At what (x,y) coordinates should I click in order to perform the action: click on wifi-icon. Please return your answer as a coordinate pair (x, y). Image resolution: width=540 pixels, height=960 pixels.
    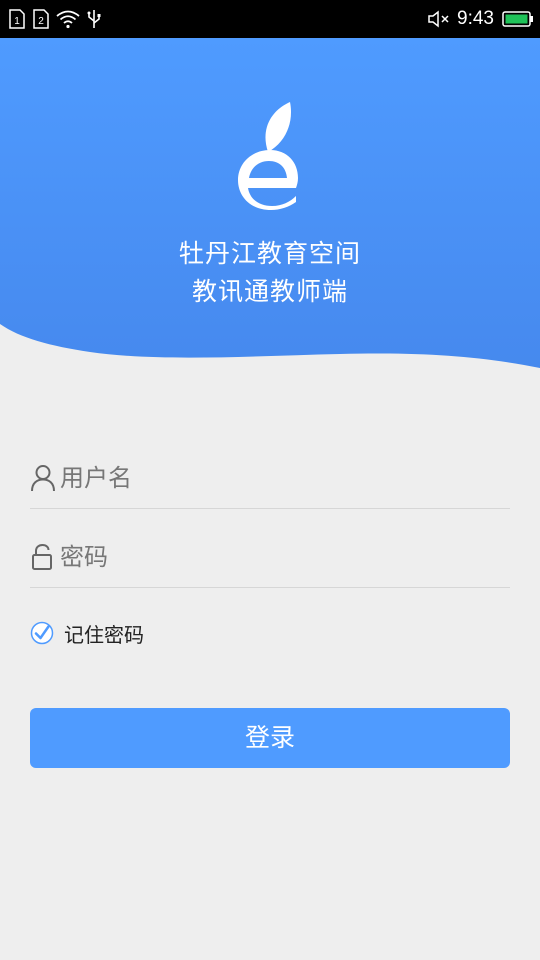
    Looking at the image, I should click on (68, 19).